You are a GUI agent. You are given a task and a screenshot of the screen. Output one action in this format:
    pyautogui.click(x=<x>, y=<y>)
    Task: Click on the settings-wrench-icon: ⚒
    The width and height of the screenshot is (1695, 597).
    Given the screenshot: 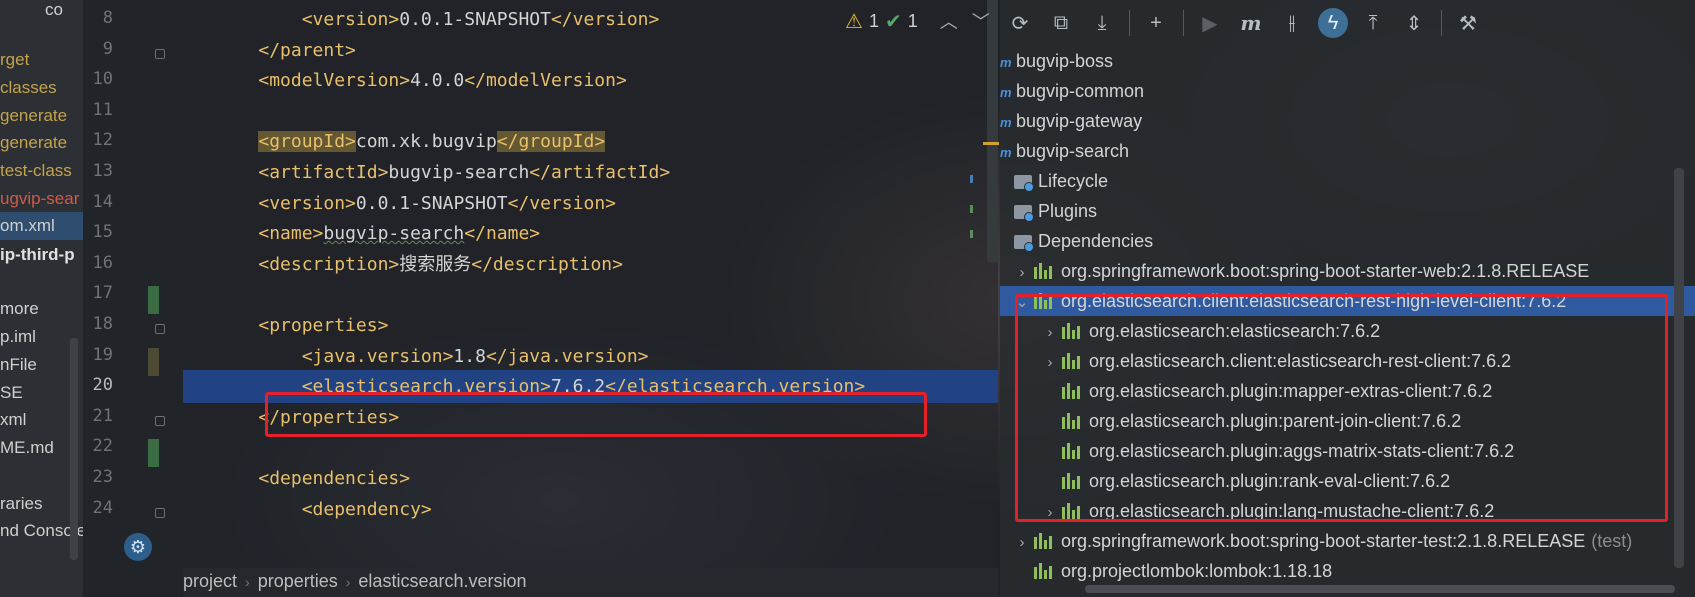 What is the action you would take?
    pyautogui.click(x=1468, y=23)
    